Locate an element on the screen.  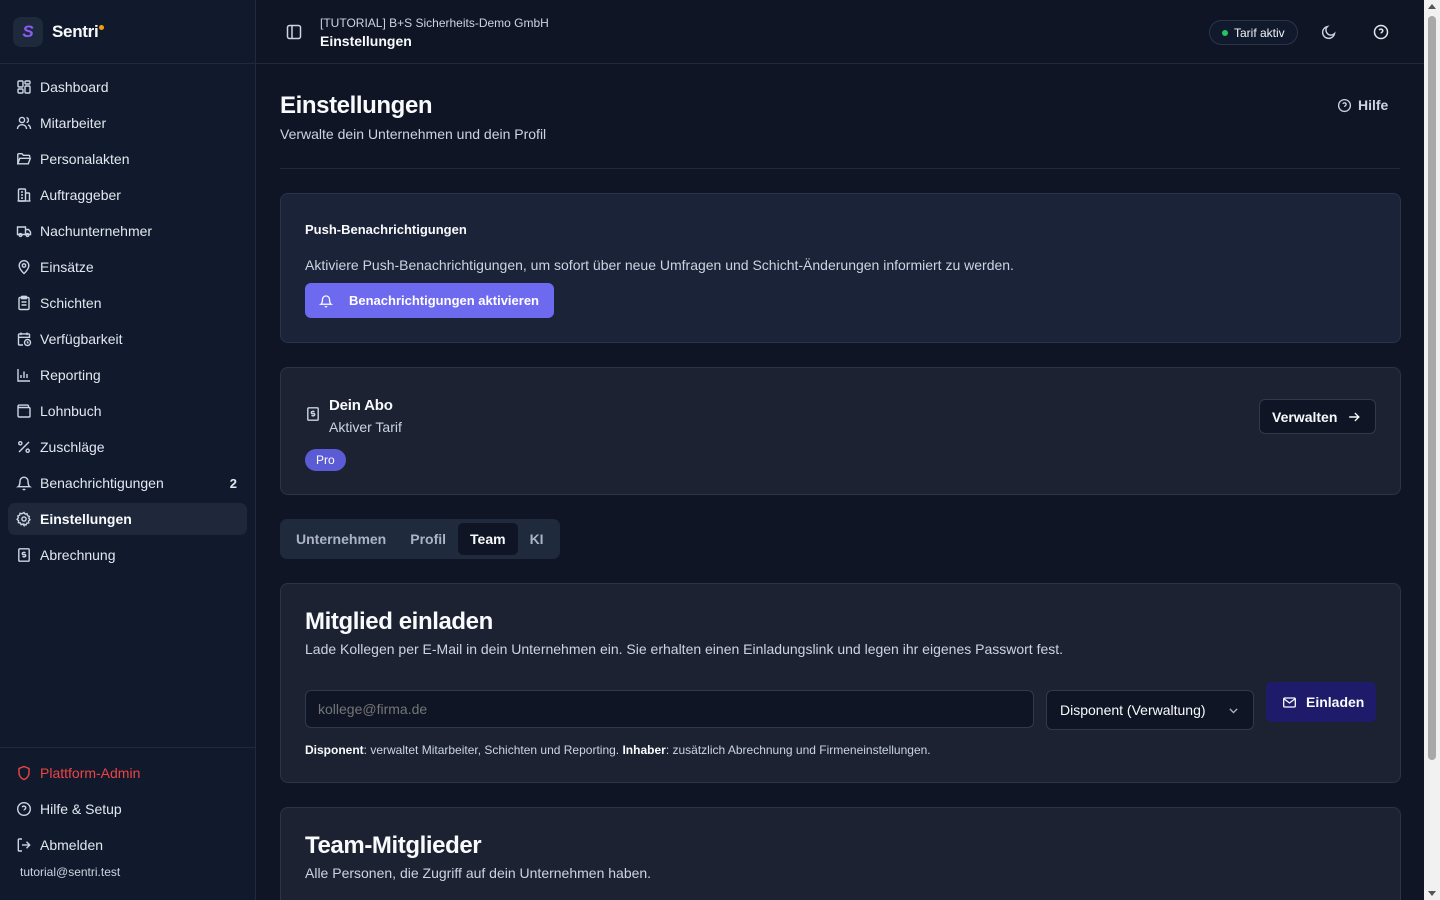
sidebar-item-label: Einstellungen is located at coordinates (86, 519).